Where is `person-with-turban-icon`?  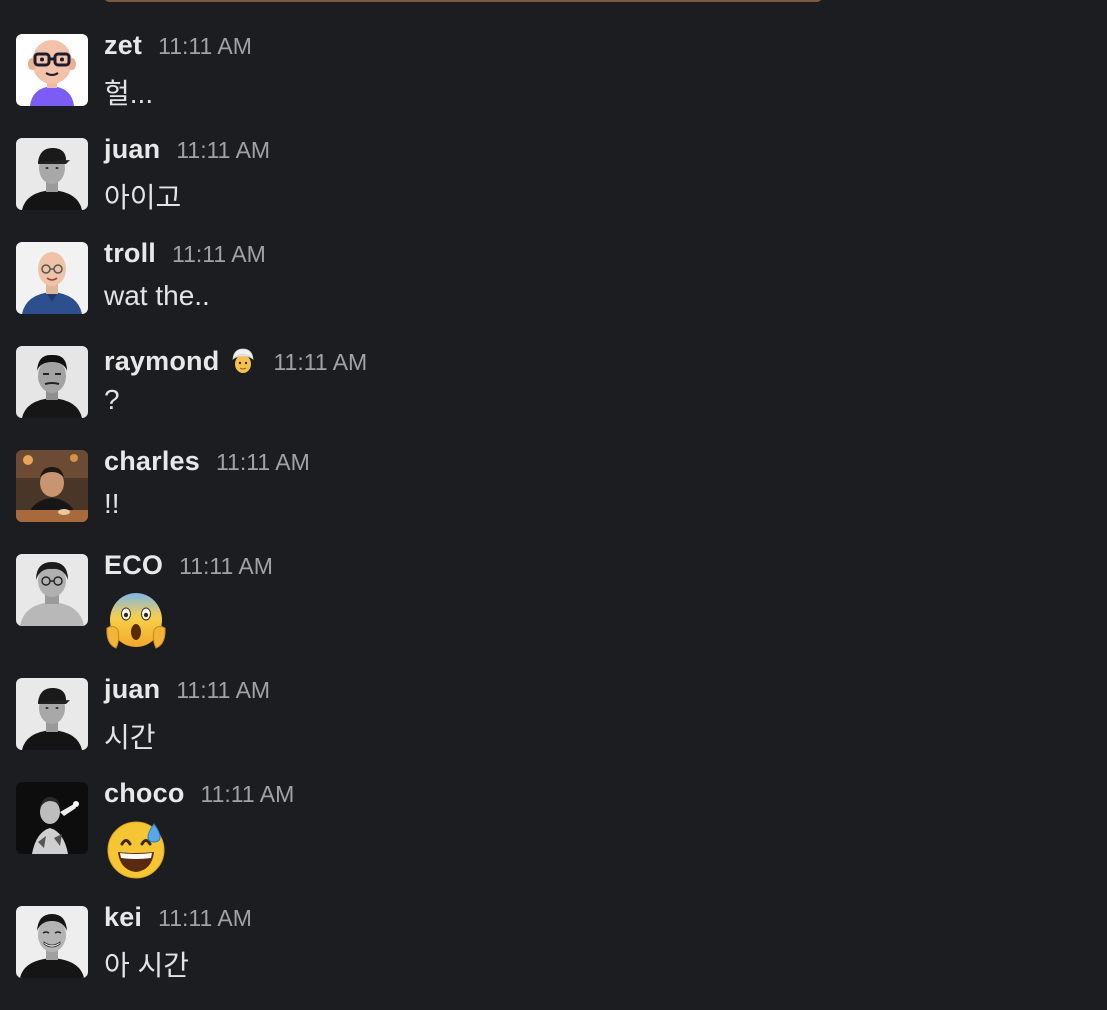
person-with-turban-icon is located at coordinates (243, 361).